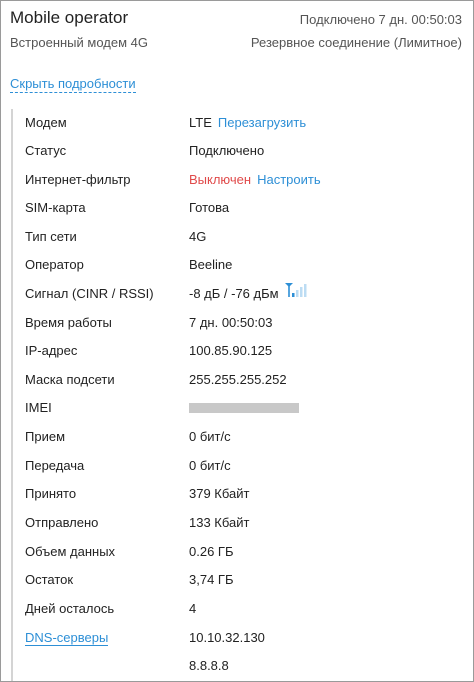 This screenshot has height=682, width=474. What do you see at coordinates (68, 322) in the screenshot?
I see `row-label: Время работы` at bounding box center [68, 322].